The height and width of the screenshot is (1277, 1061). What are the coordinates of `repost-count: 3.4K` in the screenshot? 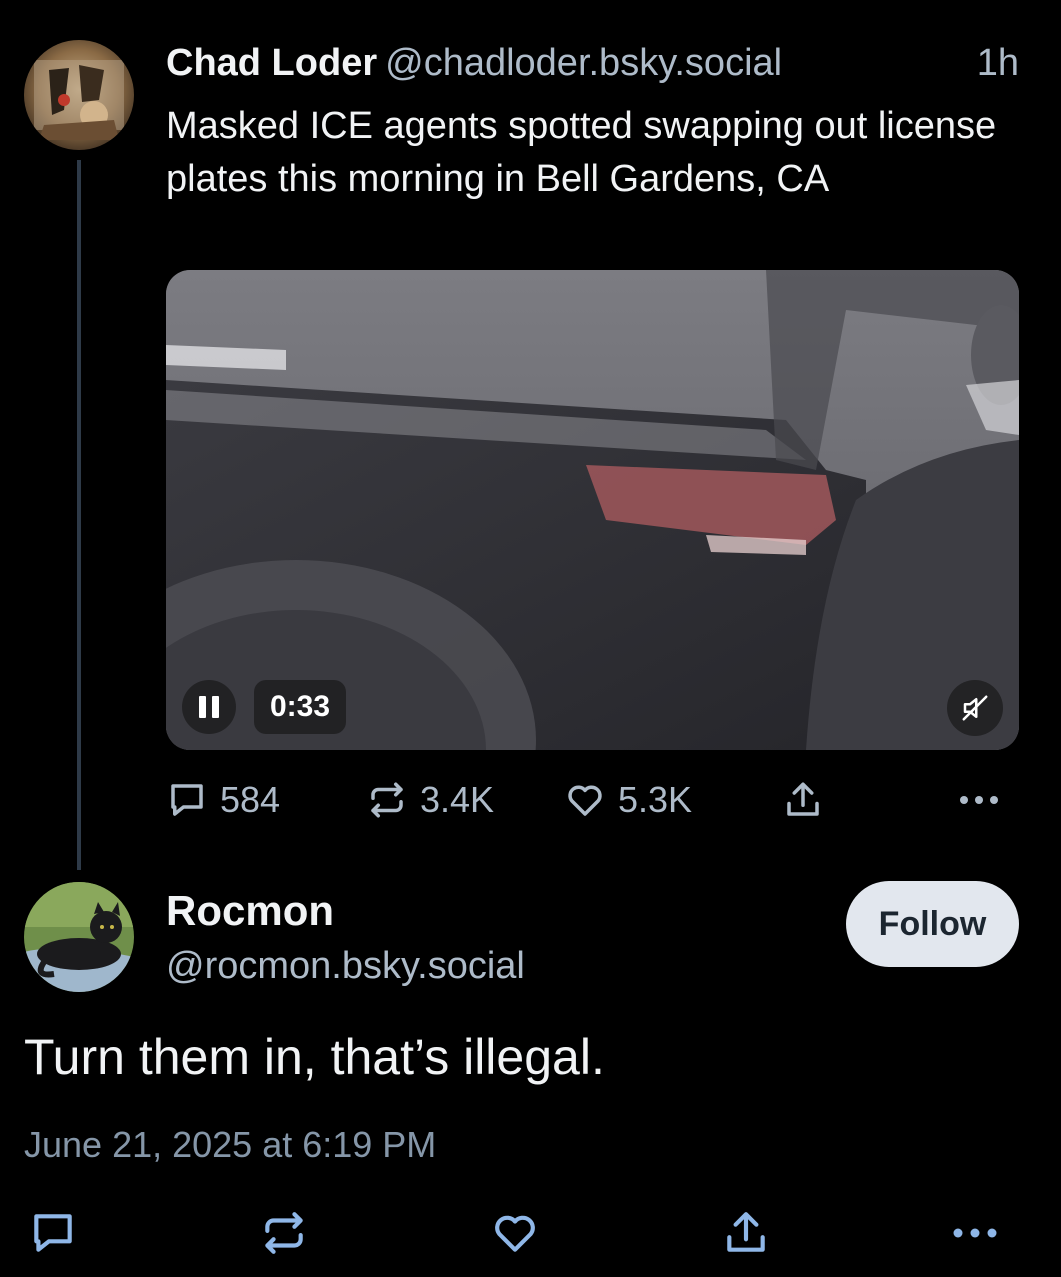 It's located at (457, 799).